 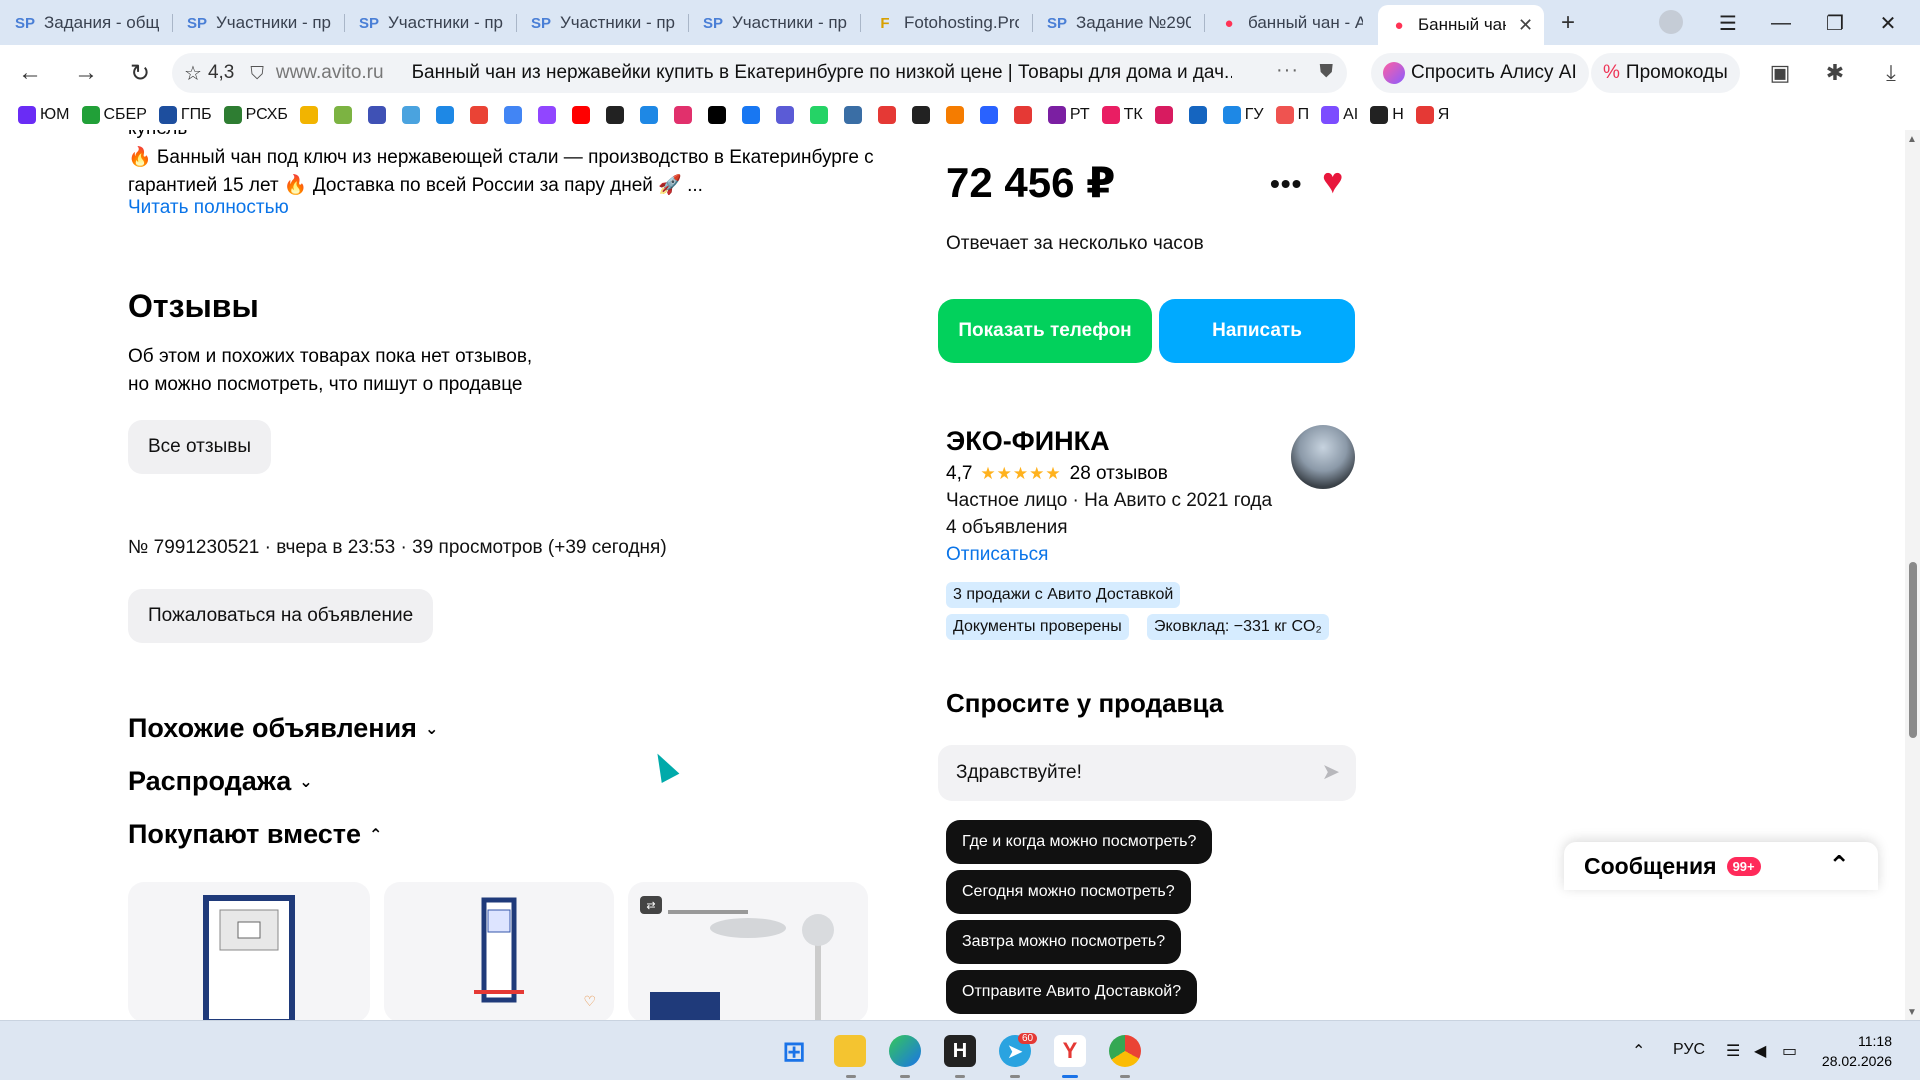 I want to click on tab-5: SP Участники - пр, so click(x=774, y=23).